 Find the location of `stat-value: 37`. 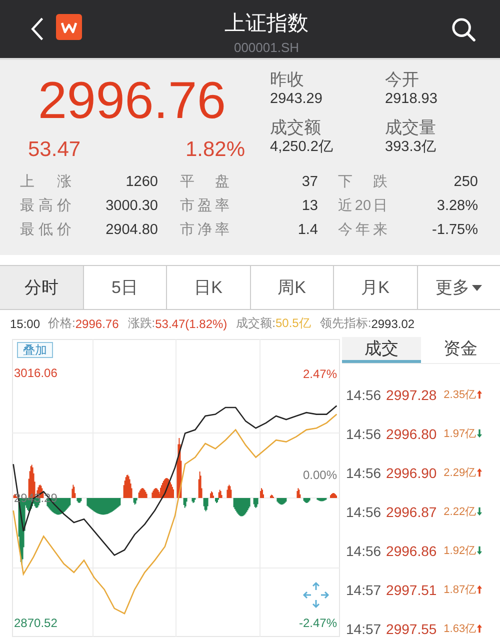

stat-value: 37 is located at coordinates (310, 182).